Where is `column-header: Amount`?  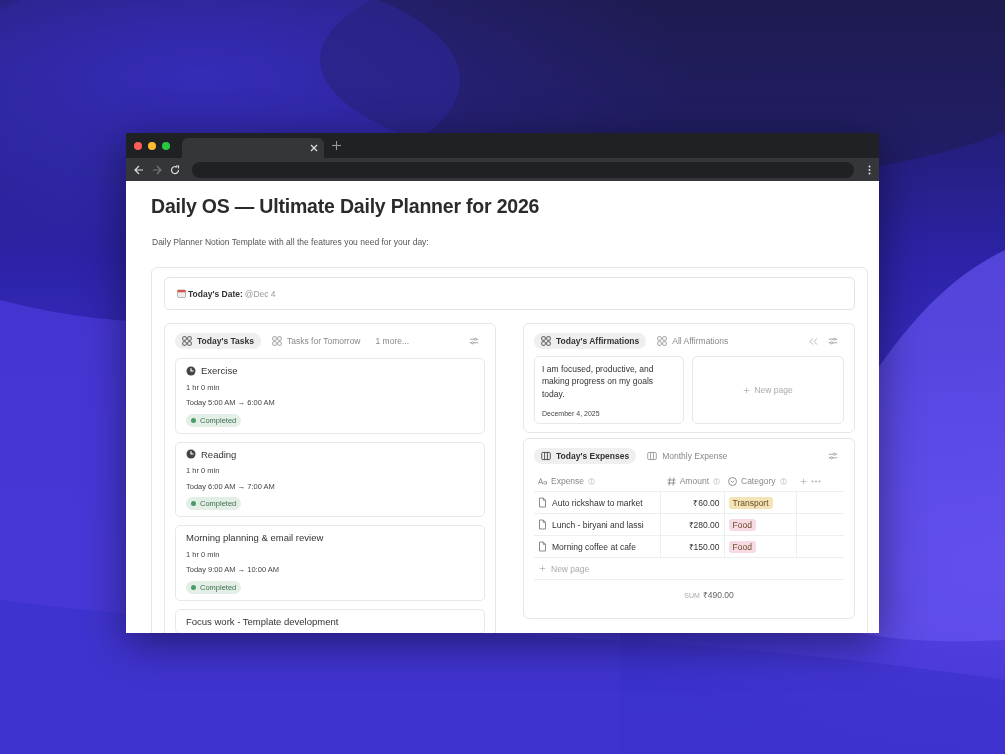
column-header: Amount is located at coordinates (692, 481).